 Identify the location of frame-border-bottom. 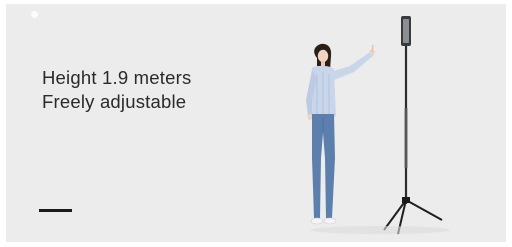
(256, 244).